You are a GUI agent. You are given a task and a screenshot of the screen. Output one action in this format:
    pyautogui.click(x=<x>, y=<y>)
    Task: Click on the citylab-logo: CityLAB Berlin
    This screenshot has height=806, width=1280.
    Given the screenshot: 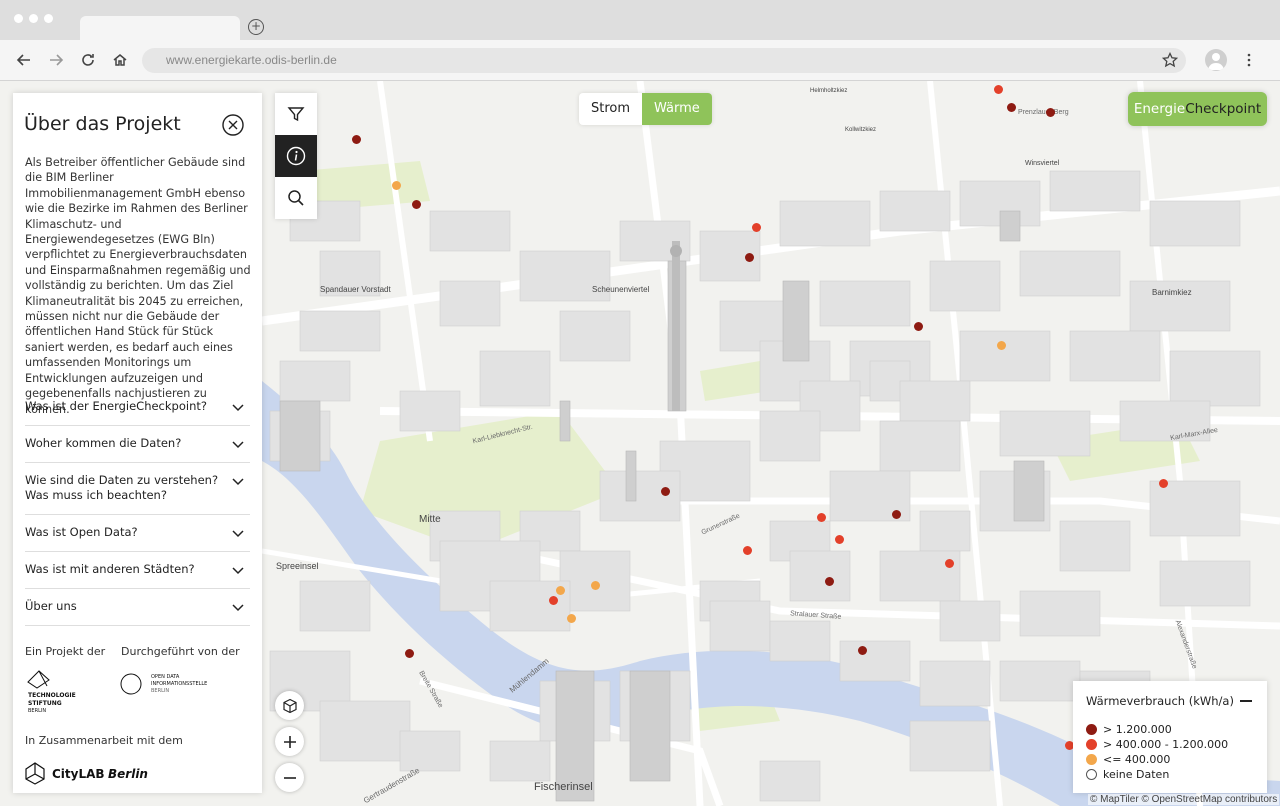 What is the action you would take?
    pyautogui.click(x=94, y=773)
    